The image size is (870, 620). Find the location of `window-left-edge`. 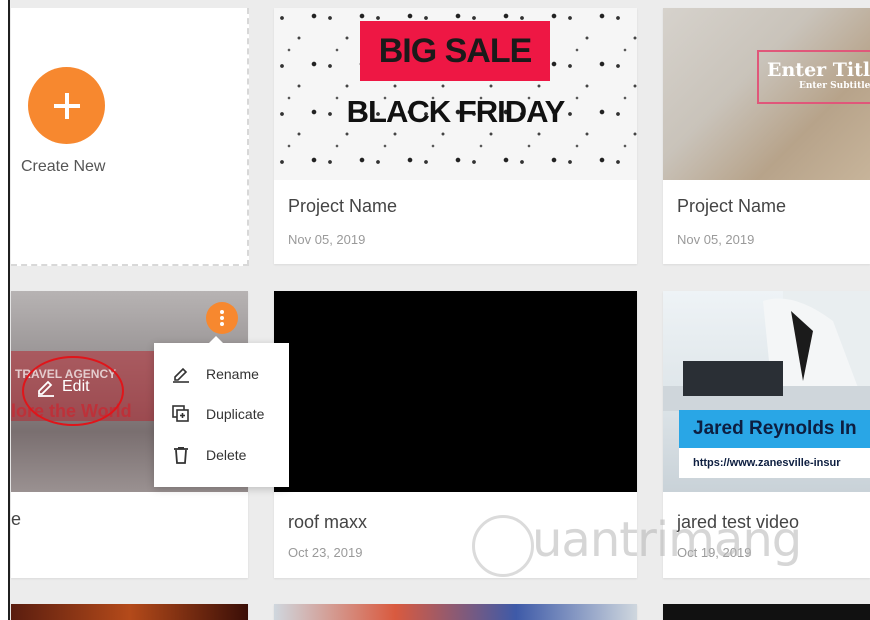

window-left-edge is located at coordinates (5, 310).